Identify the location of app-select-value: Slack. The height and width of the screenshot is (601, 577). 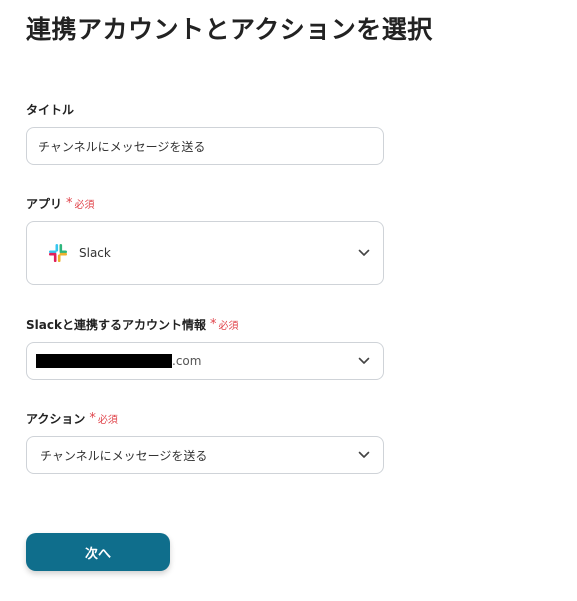
(95, 253).